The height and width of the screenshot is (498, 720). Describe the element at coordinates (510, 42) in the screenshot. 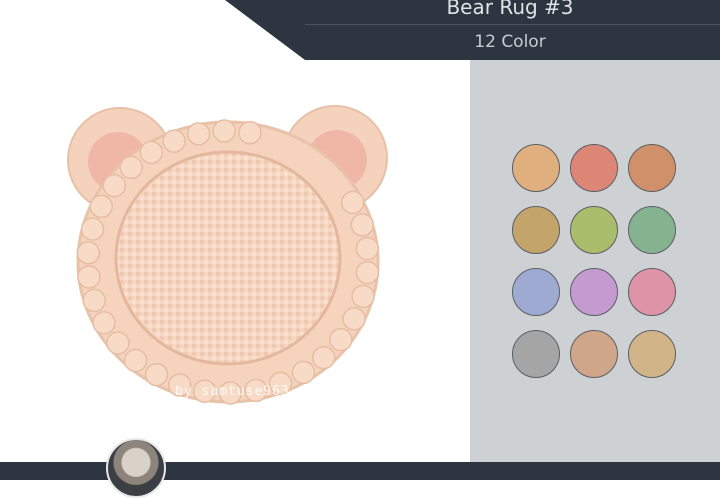

I see `color-count-subtitle: 12 Color` at that location.